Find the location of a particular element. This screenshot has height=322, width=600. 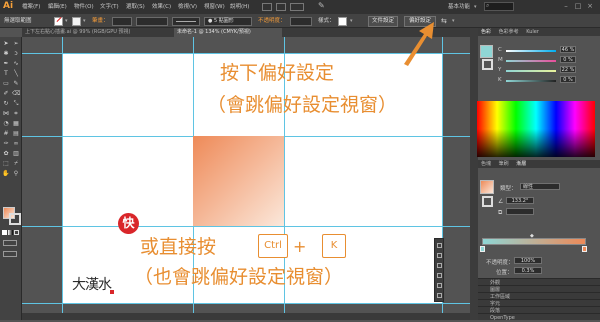

gradient-stroke-swatch is located at coordinates (487, 201).